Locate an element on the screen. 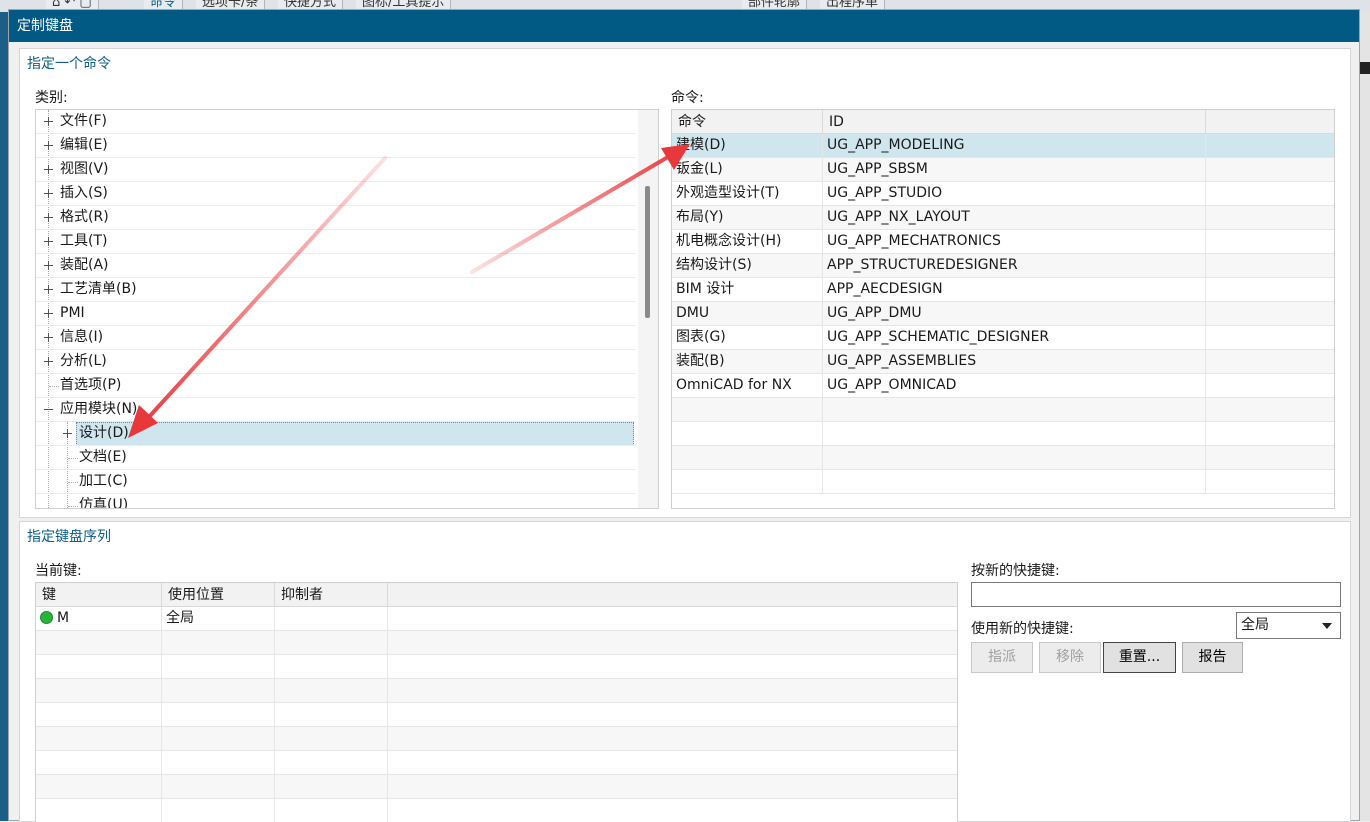  tree-item: 文件(F) is located at coordinates (336, 122).